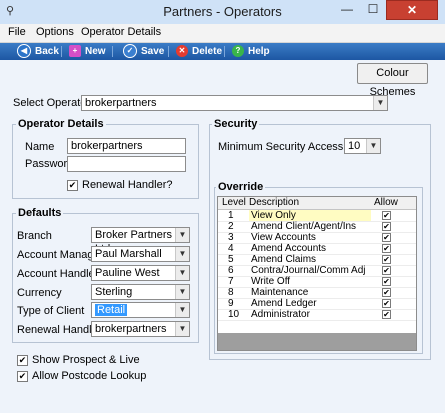 The height and width of the screenshot is (413, 445). What do you see at coordinates (412, 10) in the screenshot?
I see `close-button: ✕` at bounding box center [412, 10].